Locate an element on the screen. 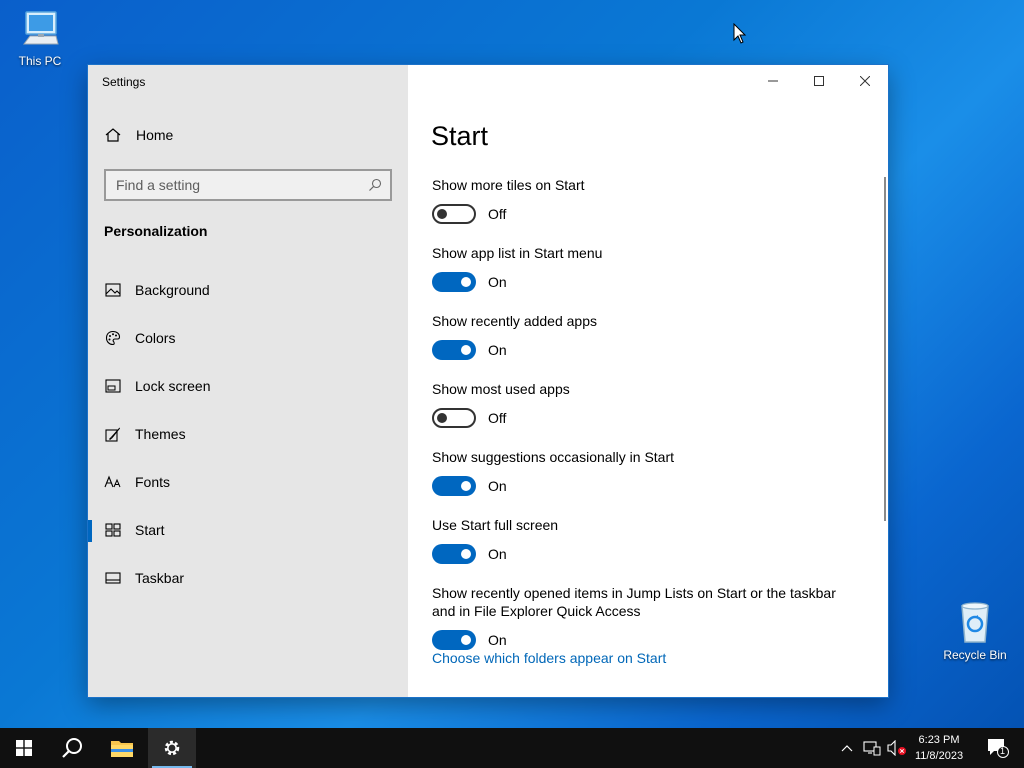 Image resolution: width=1024 pixels, height=768 pixels. network-button is located at coordinates (872, 748).